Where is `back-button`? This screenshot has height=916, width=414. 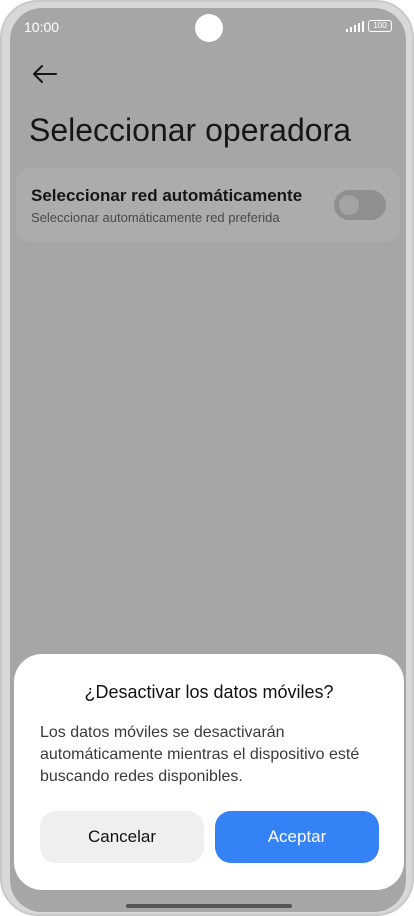
back-button is located at coordinates (45, 74).